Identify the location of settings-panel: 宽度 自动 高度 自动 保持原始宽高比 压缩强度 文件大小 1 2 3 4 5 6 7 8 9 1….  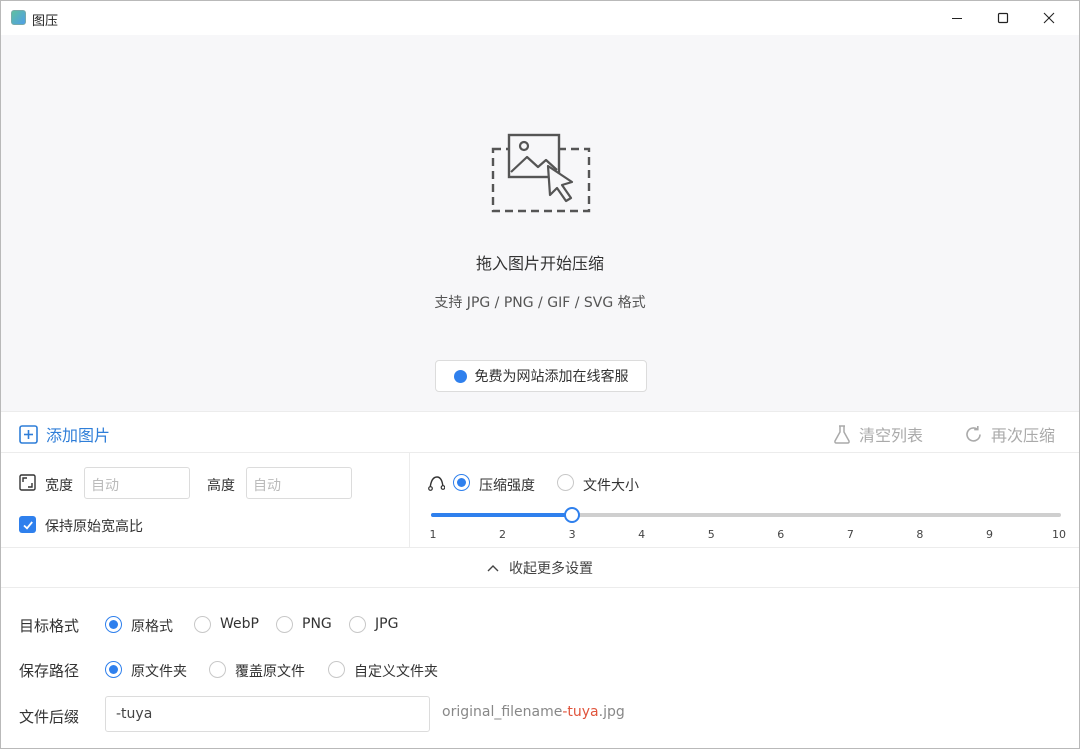
(540, 500).